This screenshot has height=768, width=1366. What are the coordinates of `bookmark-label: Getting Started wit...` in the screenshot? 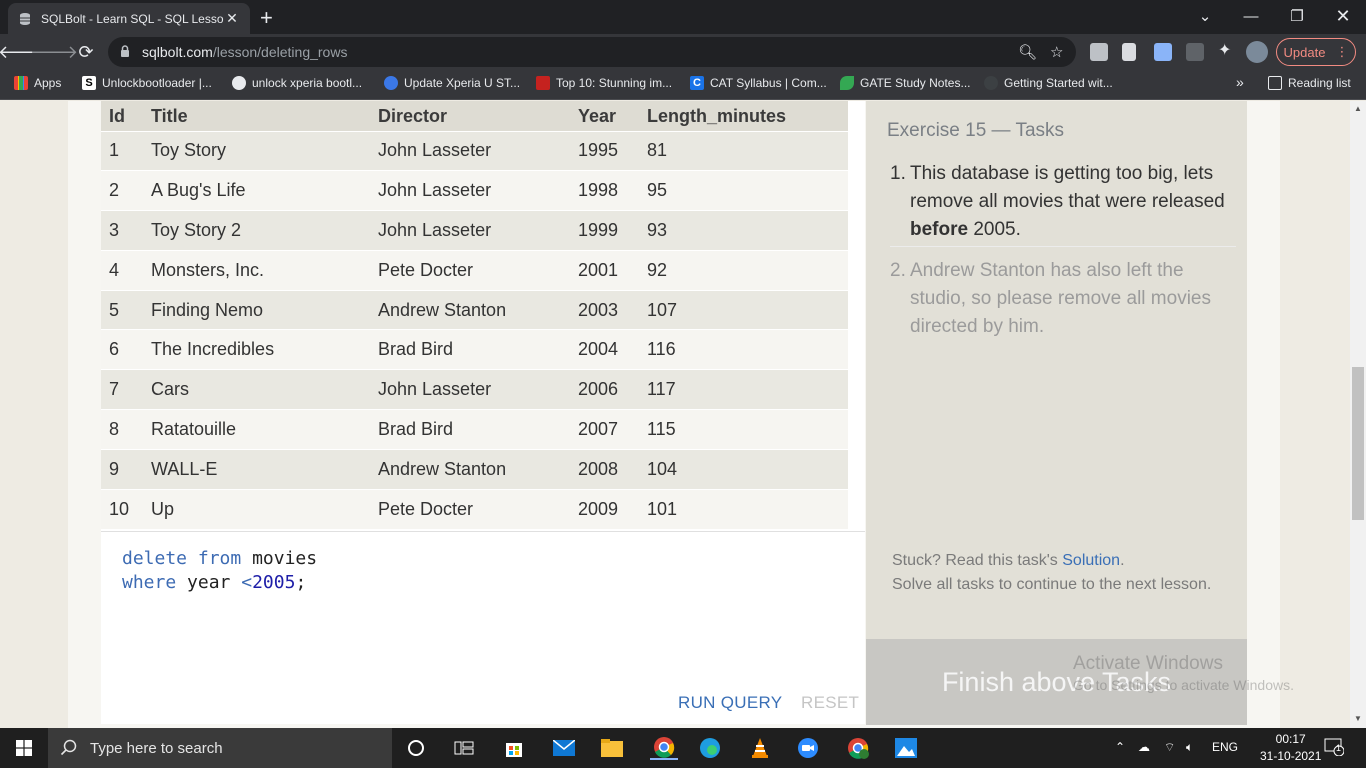 It's located at (1058, 83).